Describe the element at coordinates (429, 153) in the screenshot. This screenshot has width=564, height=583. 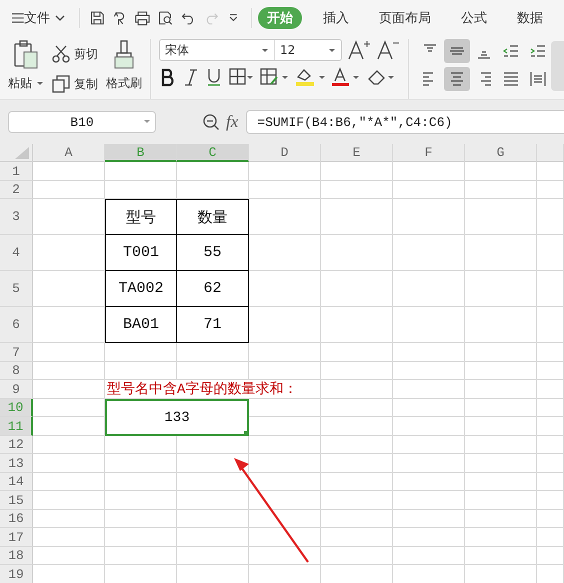
I see `column-header: F` at that location.